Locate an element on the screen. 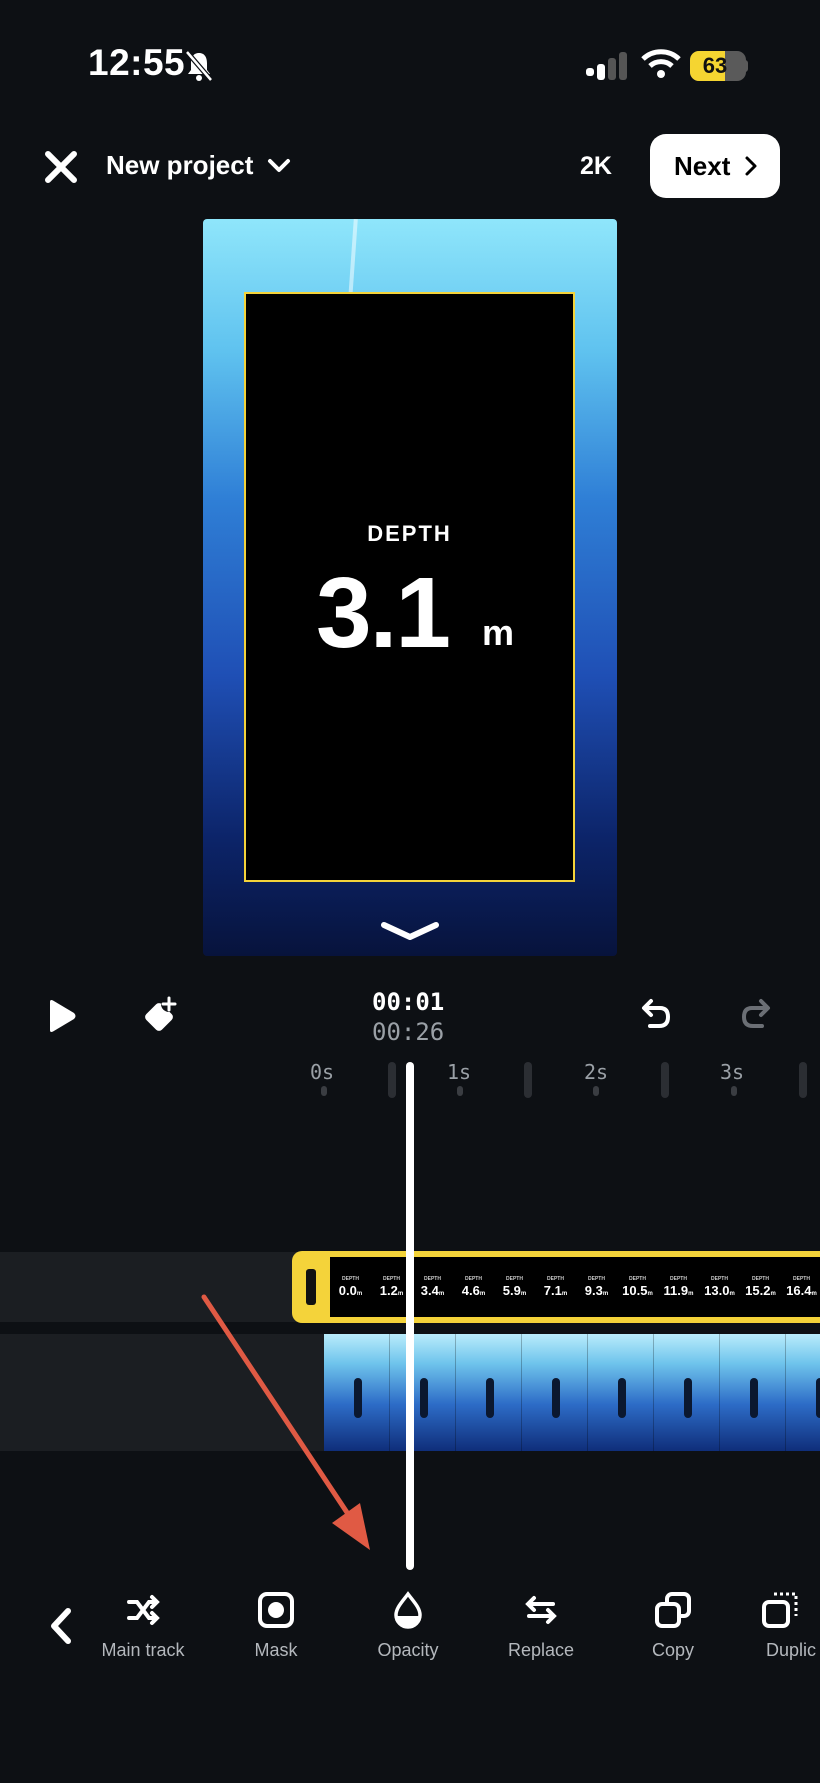 This screenshot has width=820, height=1783. bell-muted-icon is located at coordinates (199, 66).